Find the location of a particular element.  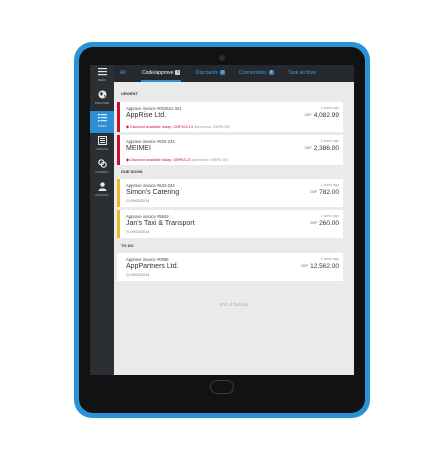

tab-label: Discounts is located at coordinates (207, 73).